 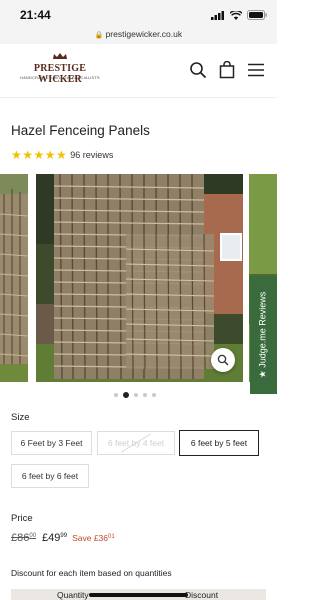 What do you see at coordinates (138, 14) in the screenshot?
I see `status-bar: 21:44` at bounding box center [138, 14].